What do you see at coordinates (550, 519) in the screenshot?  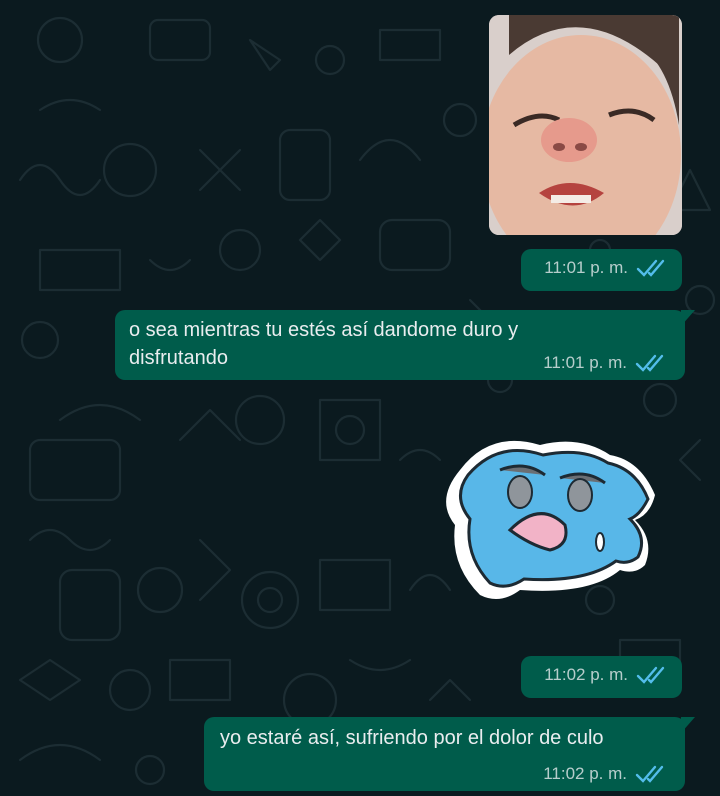 I see `crying-blue-creature-sticker` at bounding box center [550, 519].